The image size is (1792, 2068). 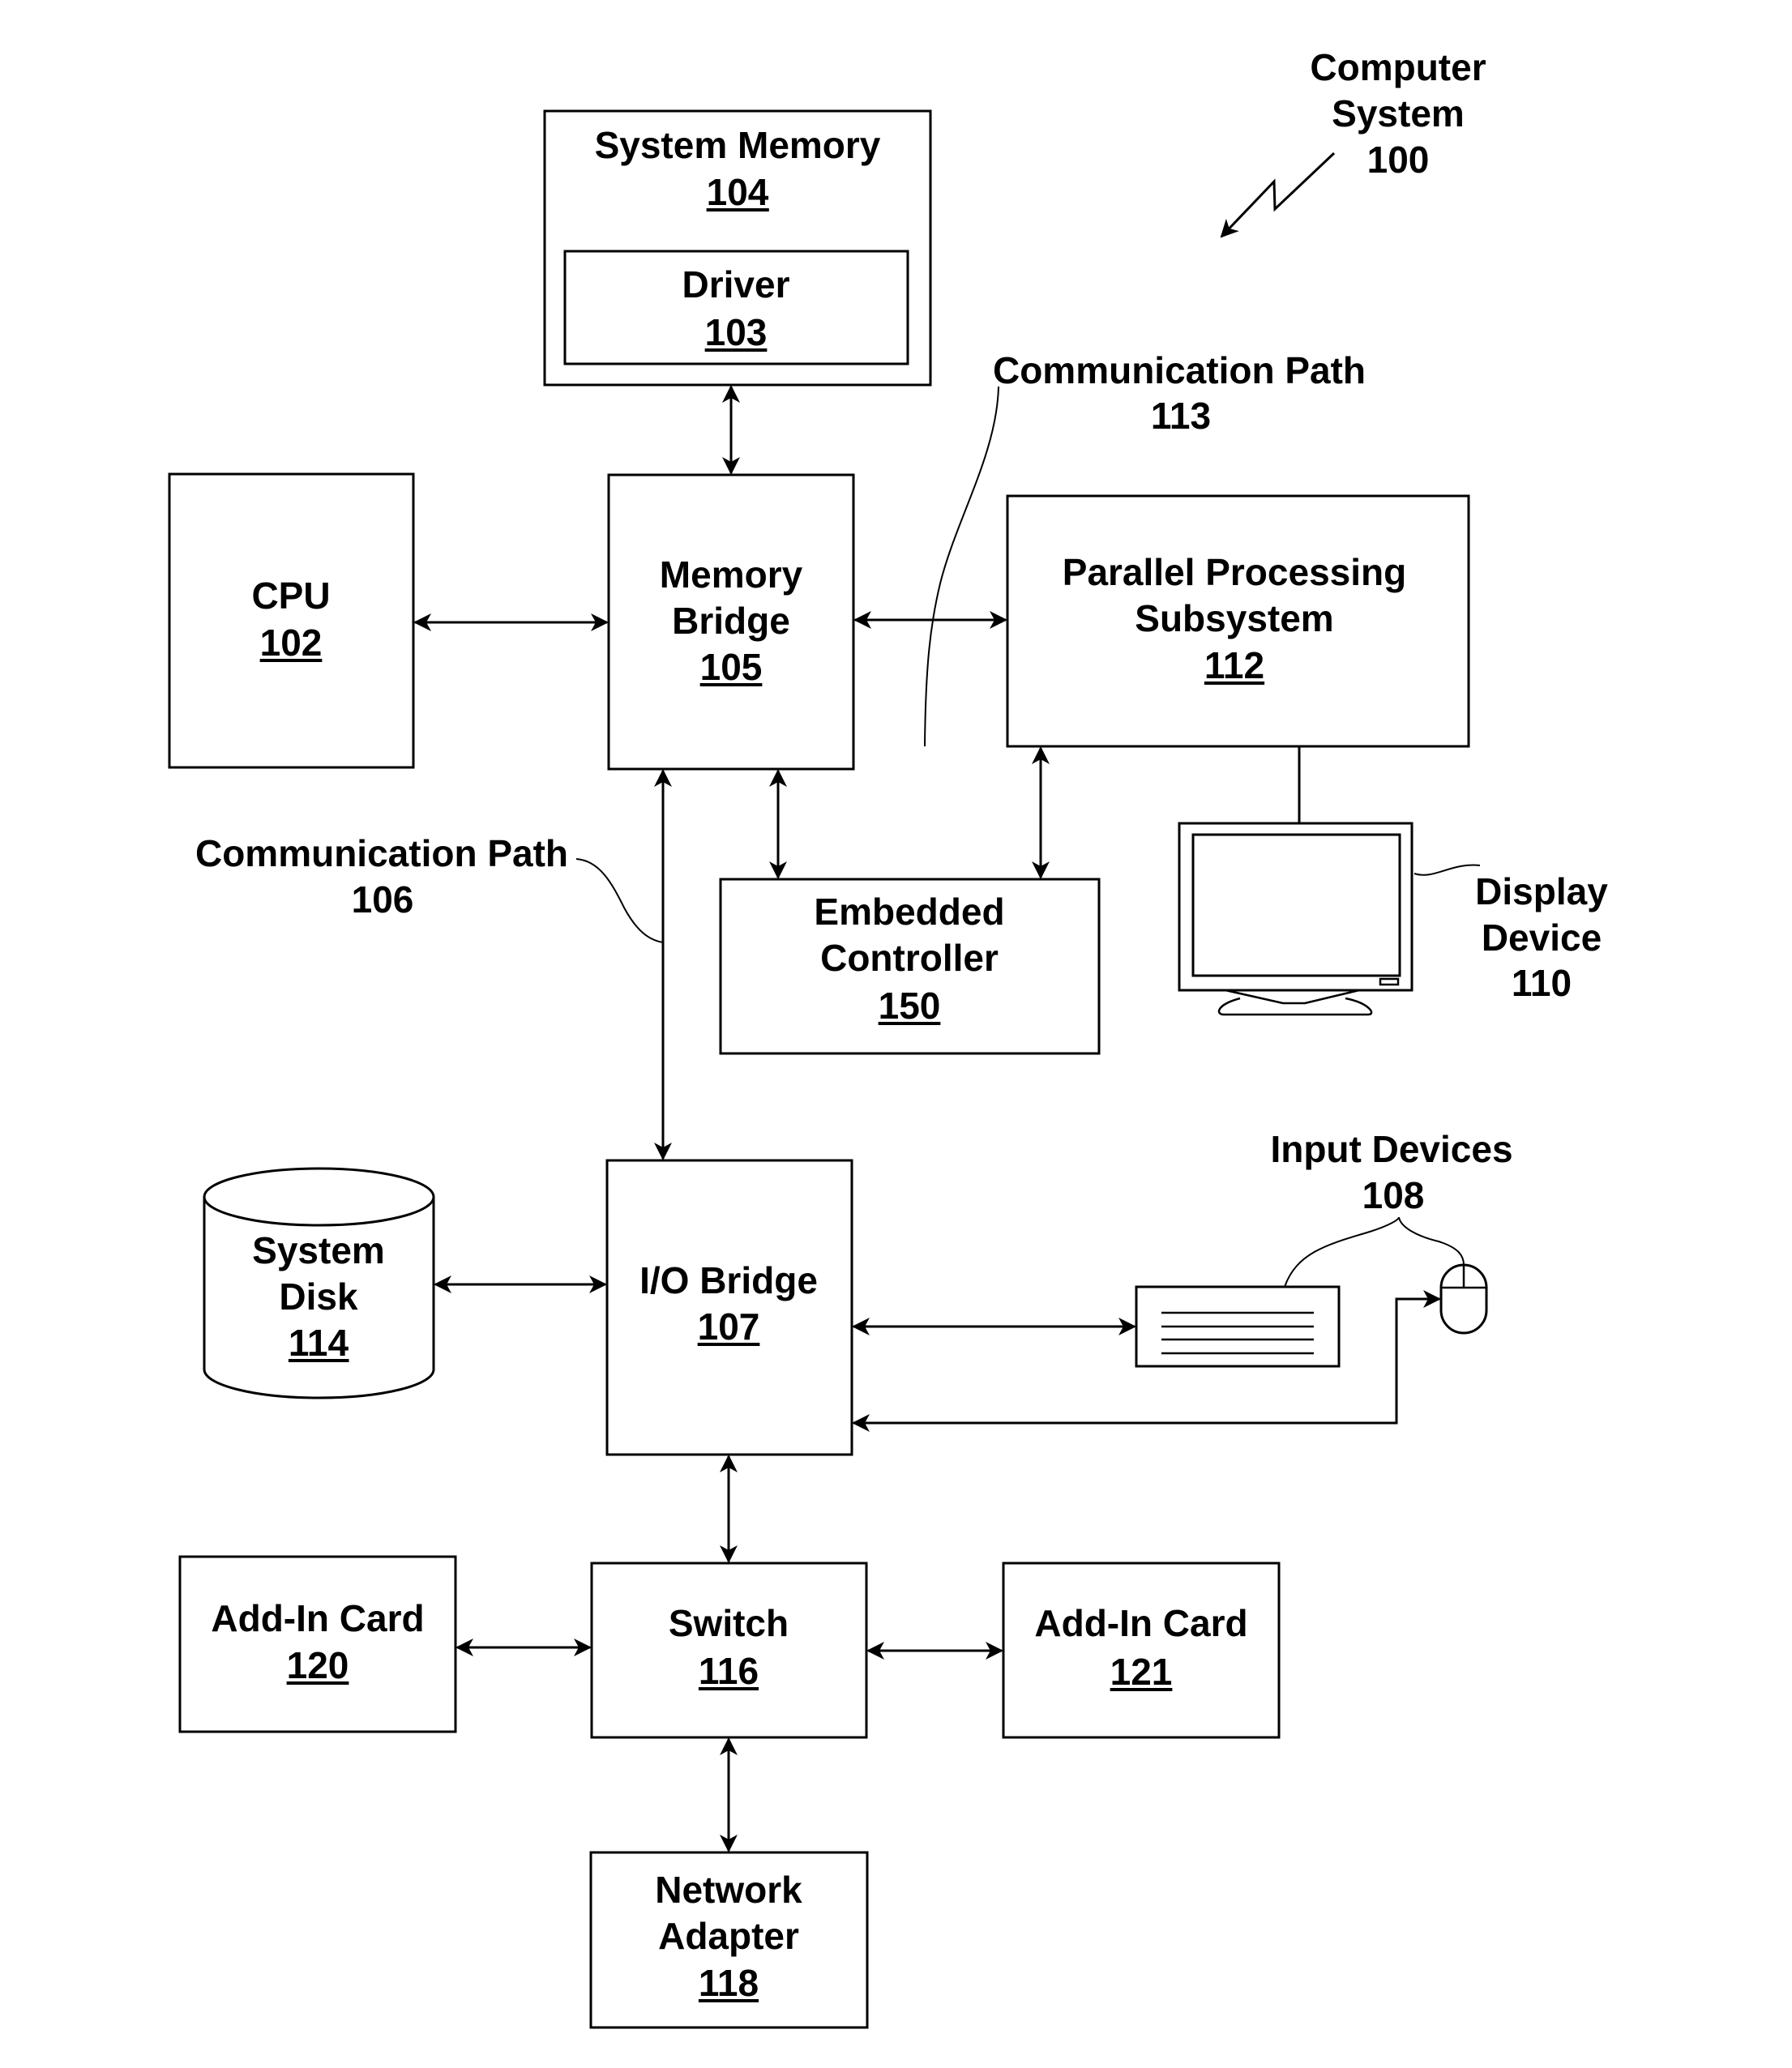 What do you see at coordinates (318, 1296) in the screenshot?
I see `system-disk-label-line-2: Disk` at bounding box center [318, 1296].